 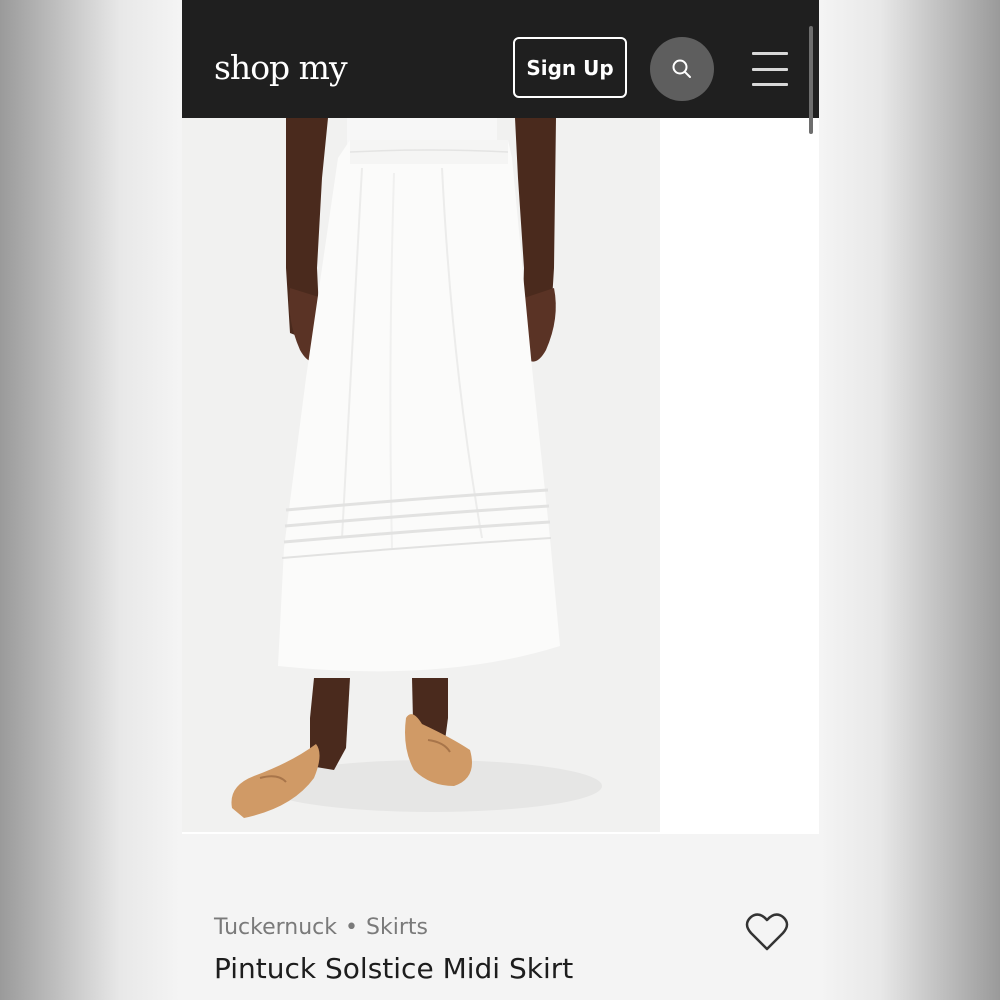 I want to click on search-icon, so click(x=681, y=68).